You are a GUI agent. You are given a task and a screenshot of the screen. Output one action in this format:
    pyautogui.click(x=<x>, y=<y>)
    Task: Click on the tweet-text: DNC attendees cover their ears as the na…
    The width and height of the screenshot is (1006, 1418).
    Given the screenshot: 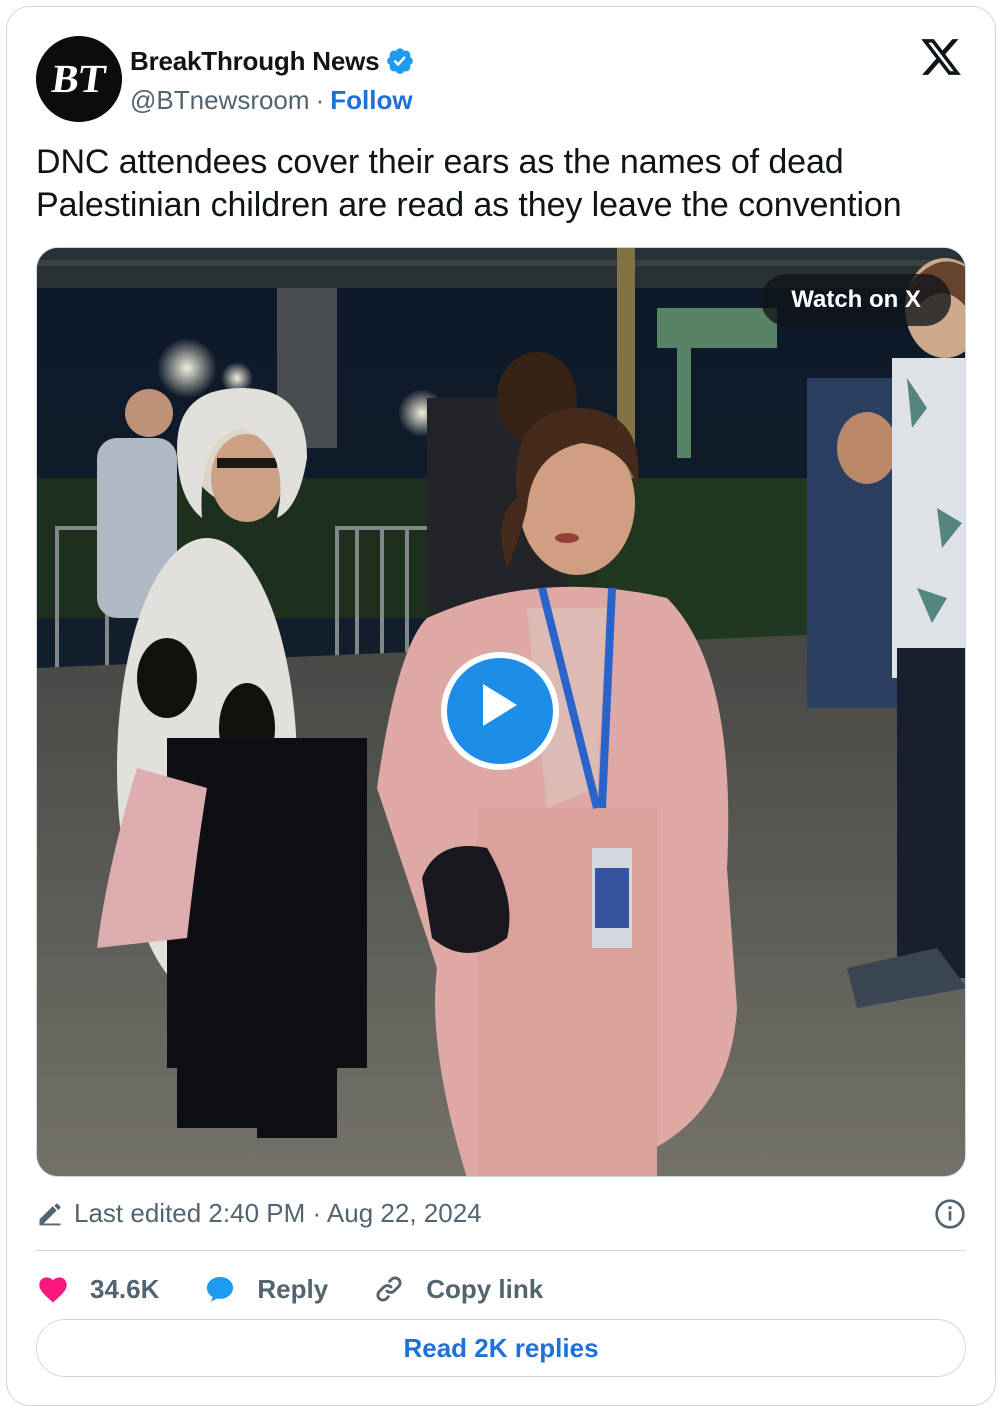 What is the action you would take?
    pyautogui.click(x=469, y=183)
    